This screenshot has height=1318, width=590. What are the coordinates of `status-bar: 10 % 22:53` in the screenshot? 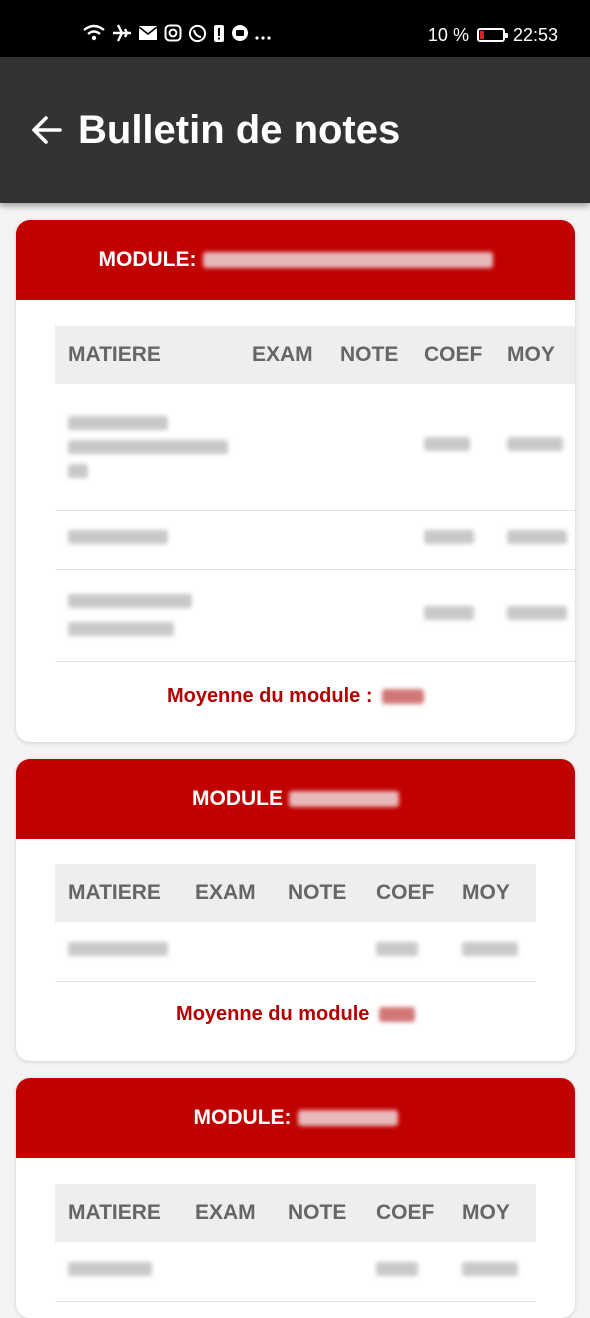 It's located at (295, 28).